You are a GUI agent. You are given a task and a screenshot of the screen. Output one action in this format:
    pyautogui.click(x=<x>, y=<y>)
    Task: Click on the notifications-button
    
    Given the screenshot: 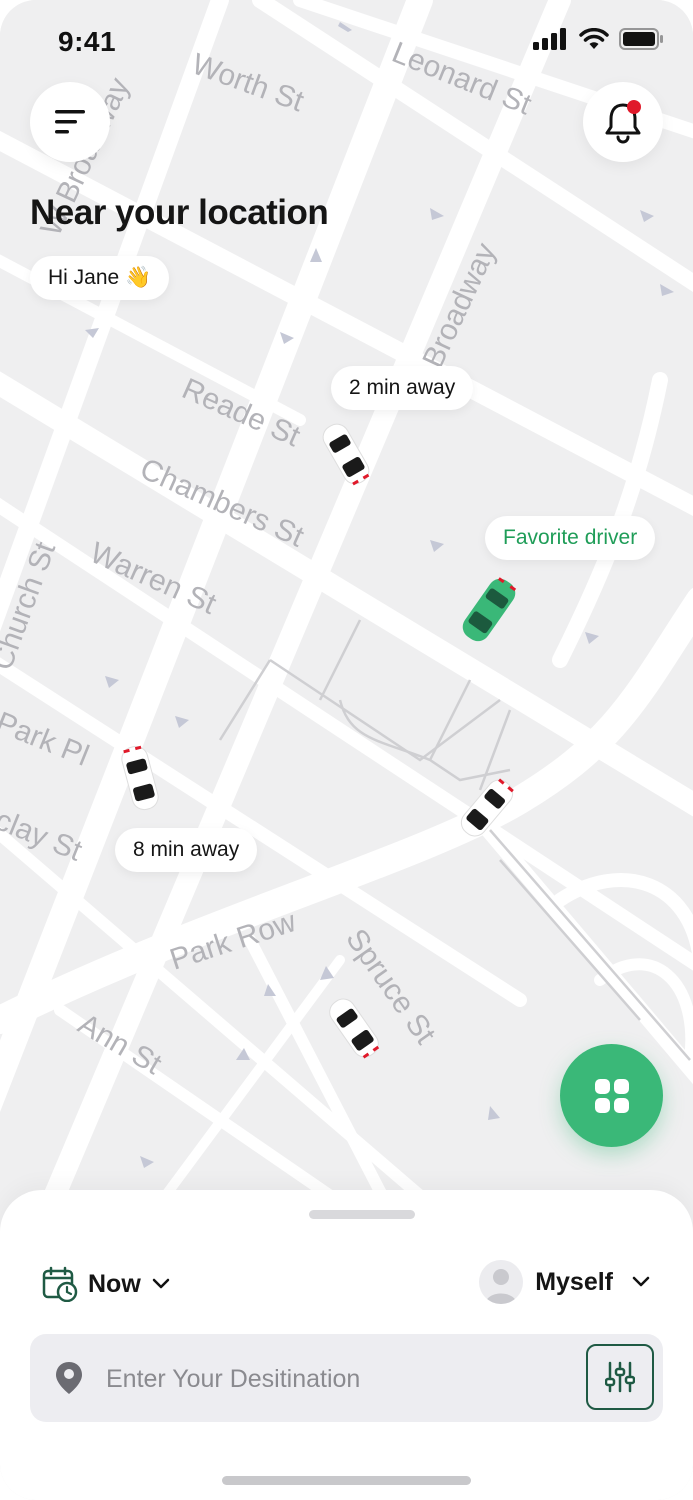 What is the action you would take?
    pyautogui.click(x=623, y=122)
    